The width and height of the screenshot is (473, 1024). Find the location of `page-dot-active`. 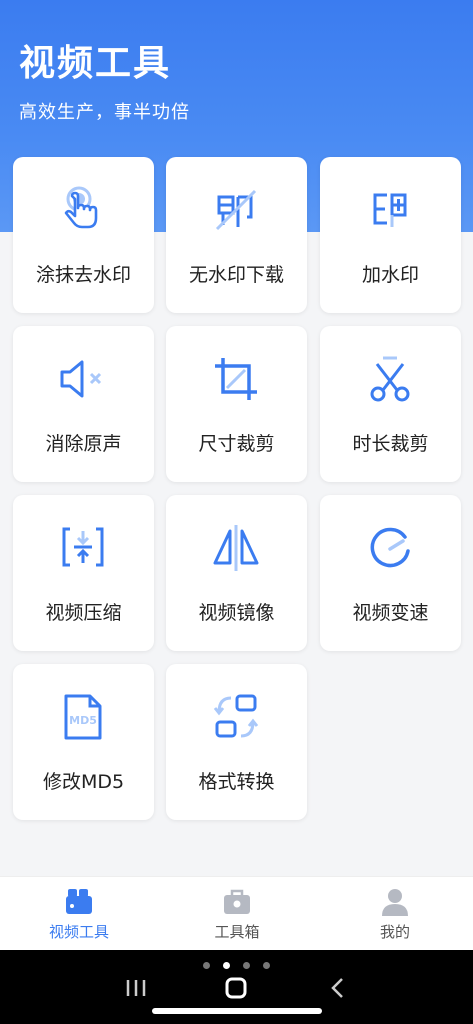

page-dot-active is located at coordinates (226, 965).